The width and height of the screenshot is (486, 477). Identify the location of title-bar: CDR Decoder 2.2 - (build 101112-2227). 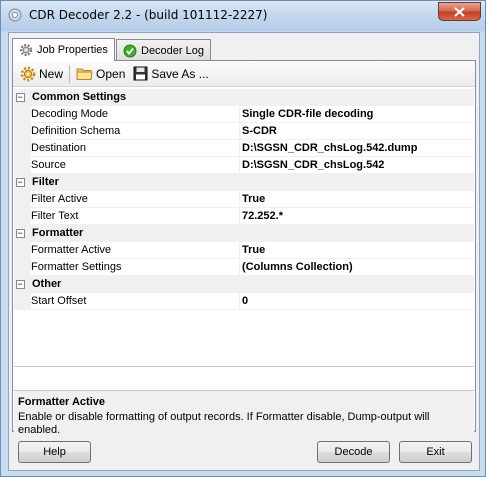
(243, 16).